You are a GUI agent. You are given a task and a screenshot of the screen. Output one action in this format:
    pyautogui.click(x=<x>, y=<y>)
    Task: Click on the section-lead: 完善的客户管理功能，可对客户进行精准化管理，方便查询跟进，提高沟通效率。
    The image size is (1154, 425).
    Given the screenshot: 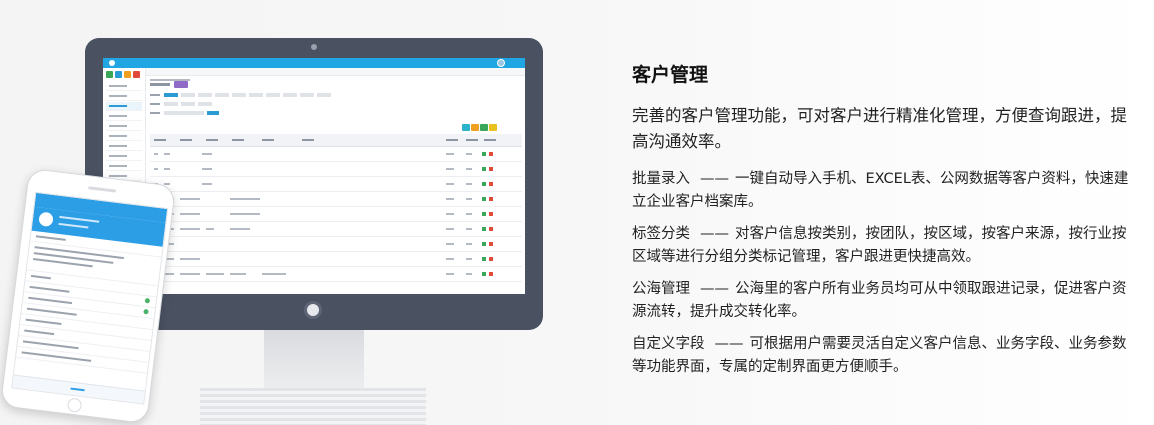 What is the action you would take?
    pyautogui.click(x=879, y=128)
    